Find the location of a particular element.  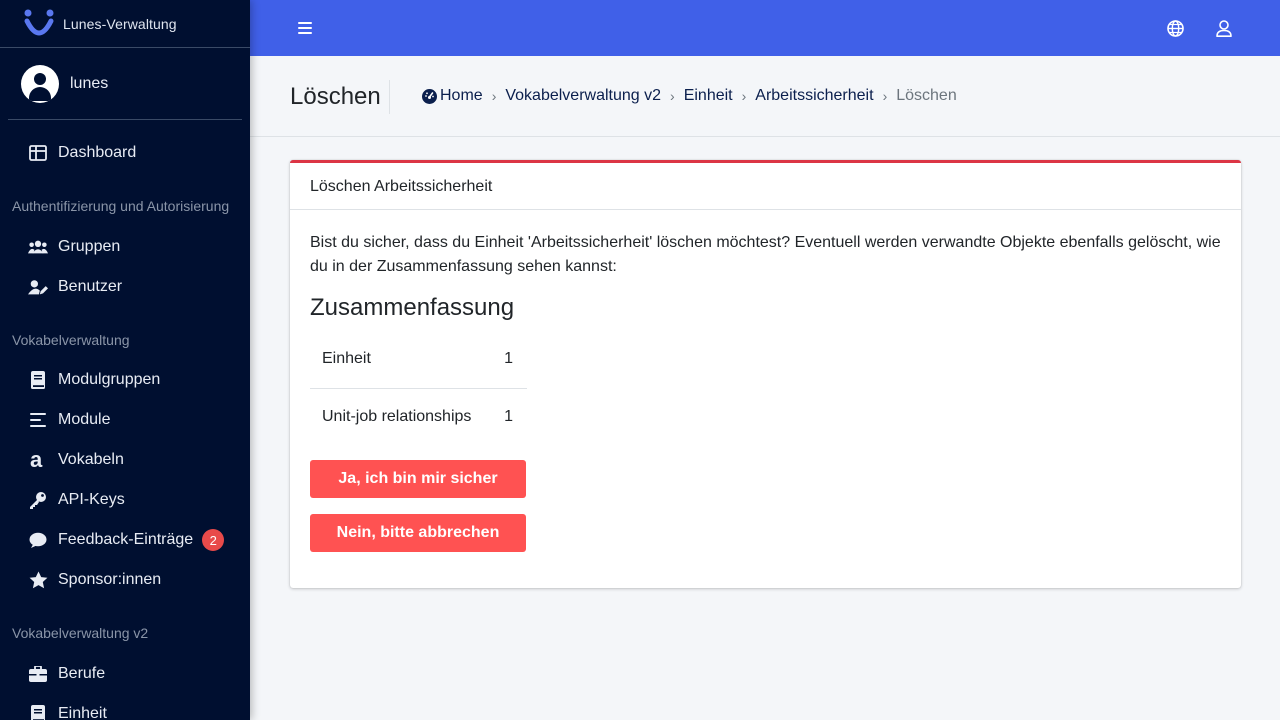

brand-link: Lunes-Verwaltung is located at coordinates (125, 24).